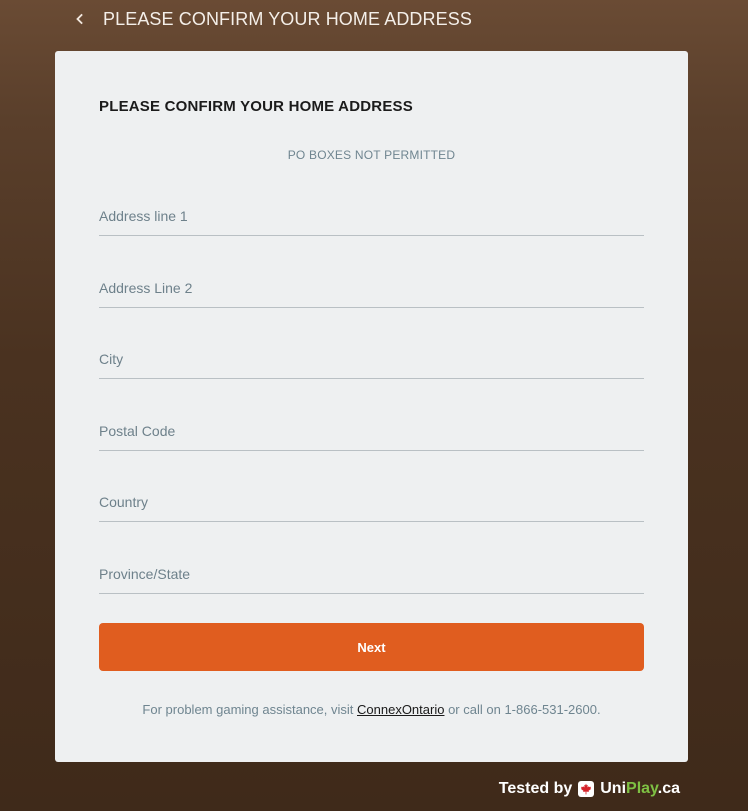 The height and width of the screenshot is (811, 748). What do you see at coordinates (586, 789) in the screenshot?
I see `maple-leaf-icon` at bounding box center [586, 789].